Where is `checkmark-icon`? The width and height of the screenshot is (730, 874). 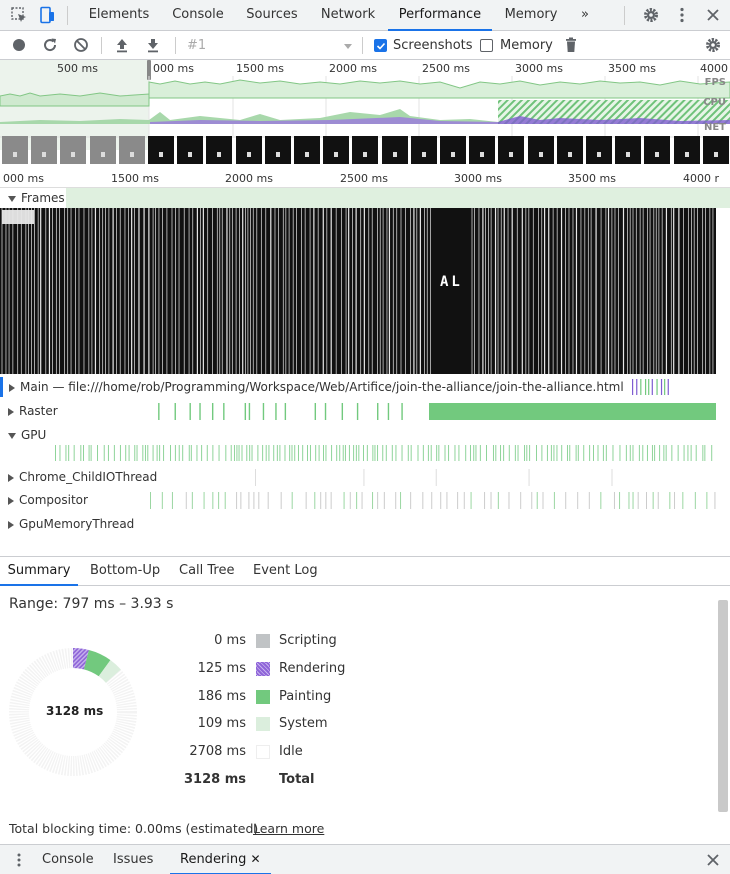
checkmark-icon is located at coordinates (381, 46).